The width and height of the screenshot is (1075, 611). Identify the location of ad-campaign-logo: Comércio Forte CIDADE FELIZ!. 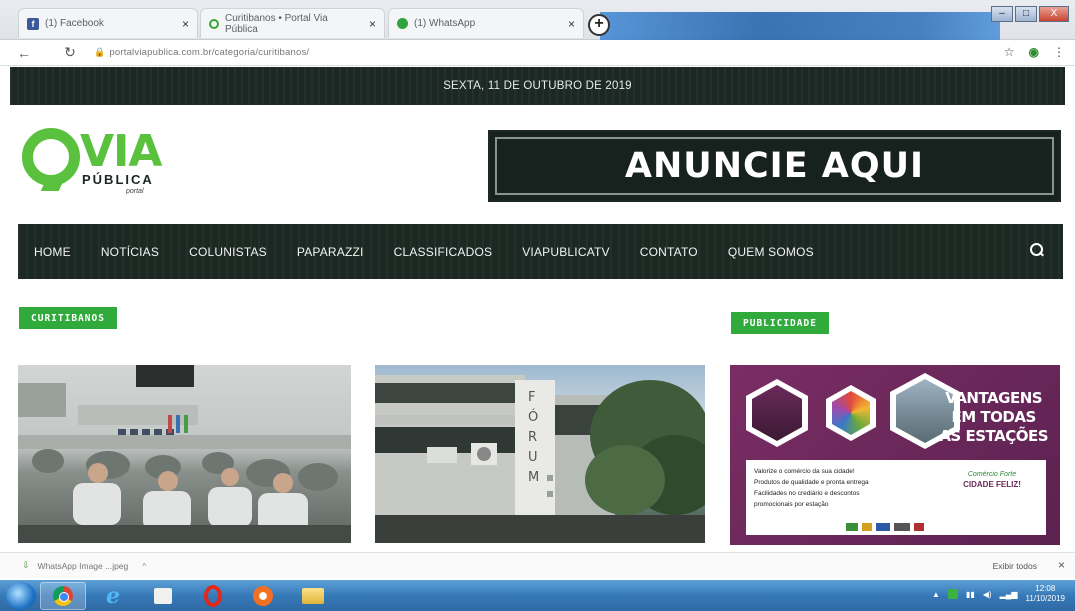
(992, 480).